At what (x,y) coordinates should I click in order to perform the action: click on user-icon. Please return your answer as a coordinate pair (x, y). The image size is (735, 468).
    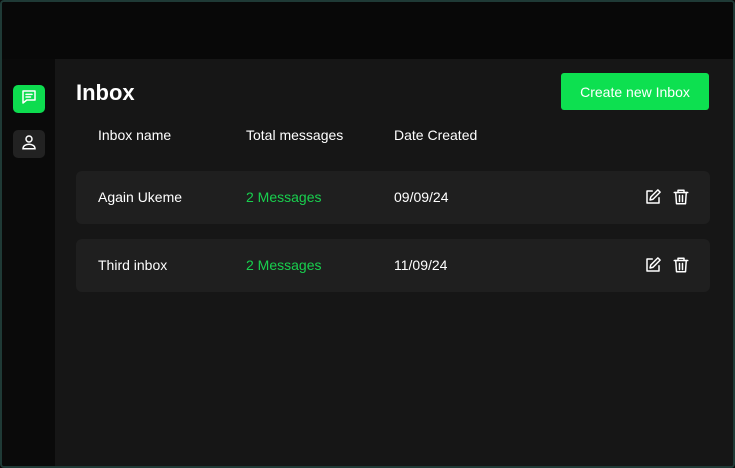
    Looking at the image, I should click on (29, 144).